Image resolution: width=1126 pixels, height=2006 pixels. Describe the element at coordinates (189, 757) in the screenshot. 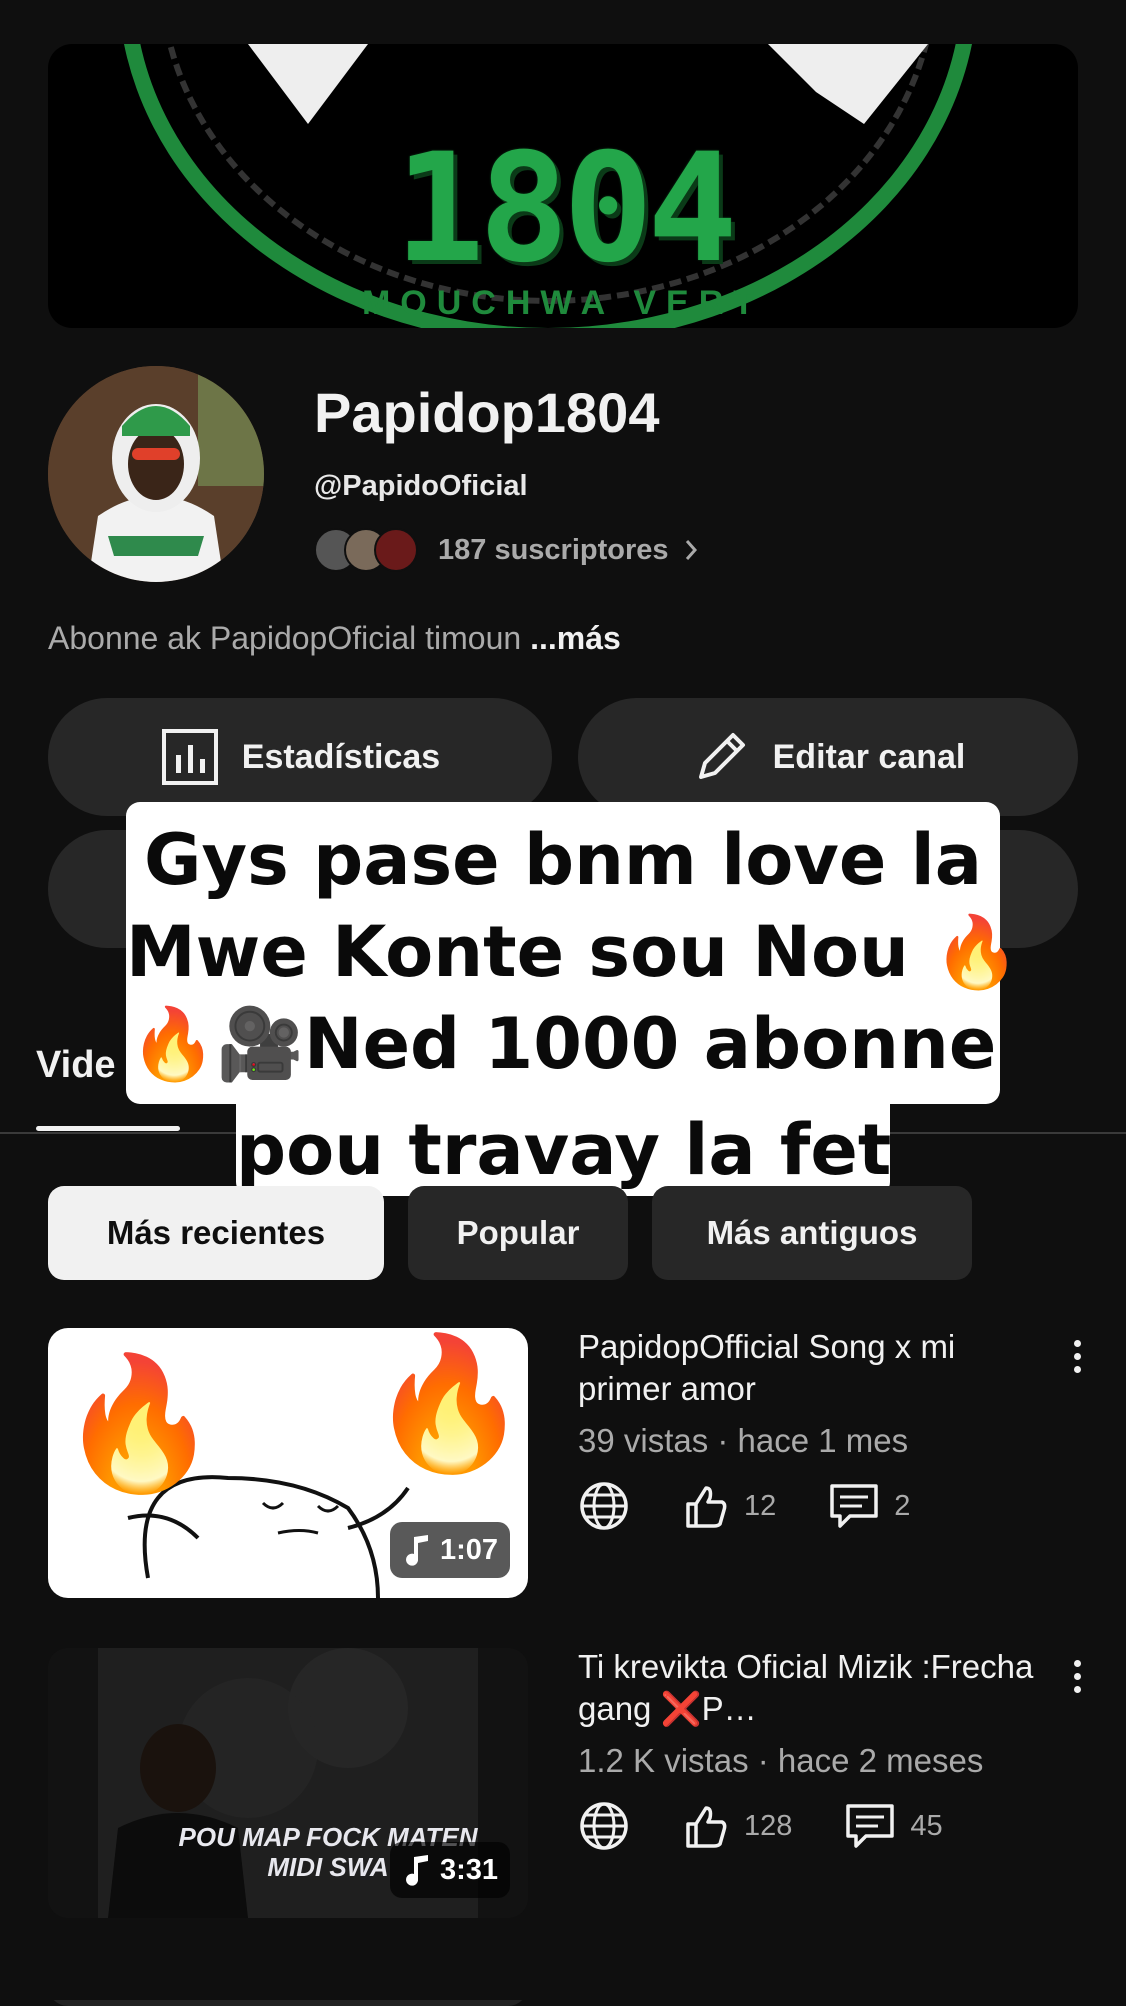

I see `stats-icon` at that location.